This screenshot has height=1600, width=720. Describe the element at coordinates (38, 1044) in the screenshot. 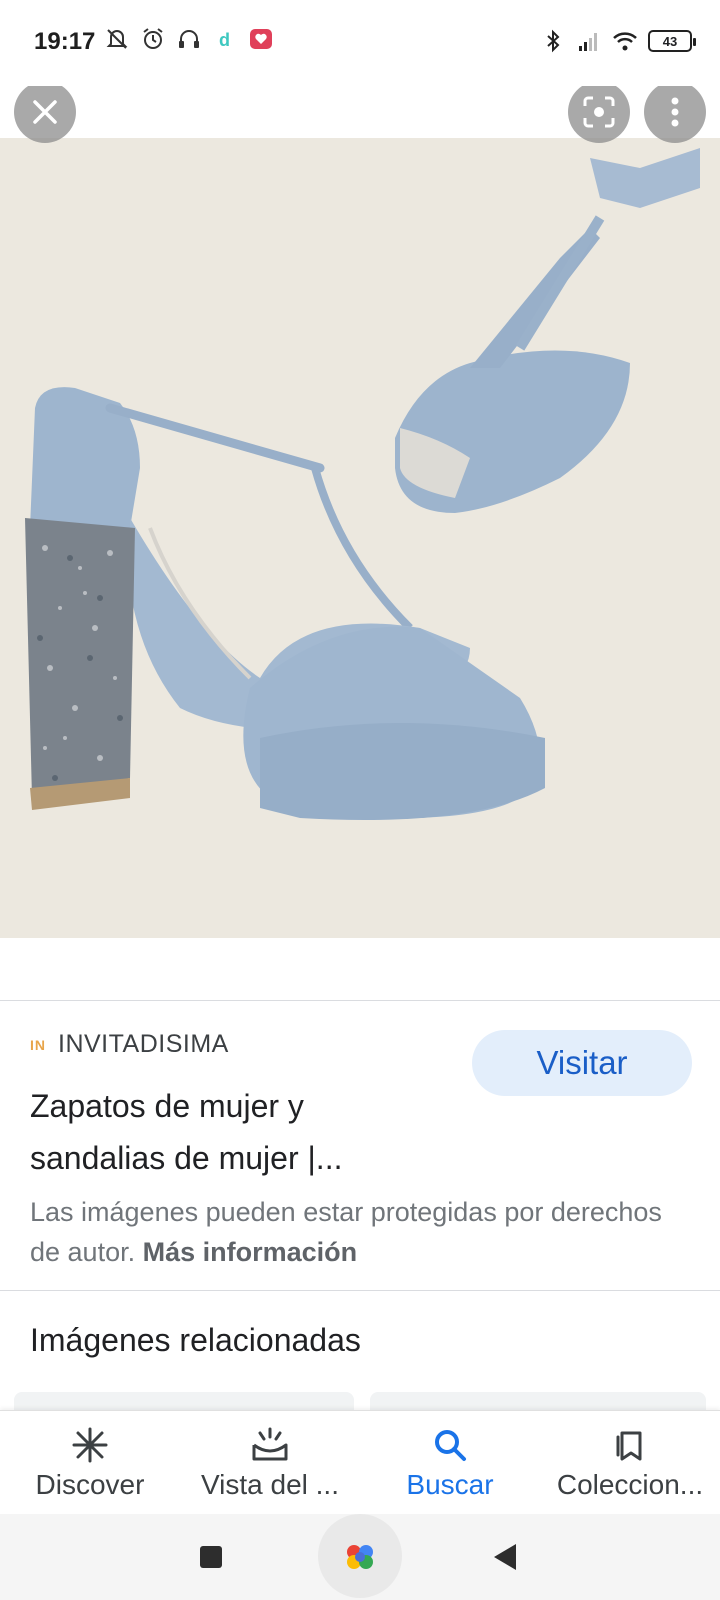

I see `source-logo: IN` at that location.